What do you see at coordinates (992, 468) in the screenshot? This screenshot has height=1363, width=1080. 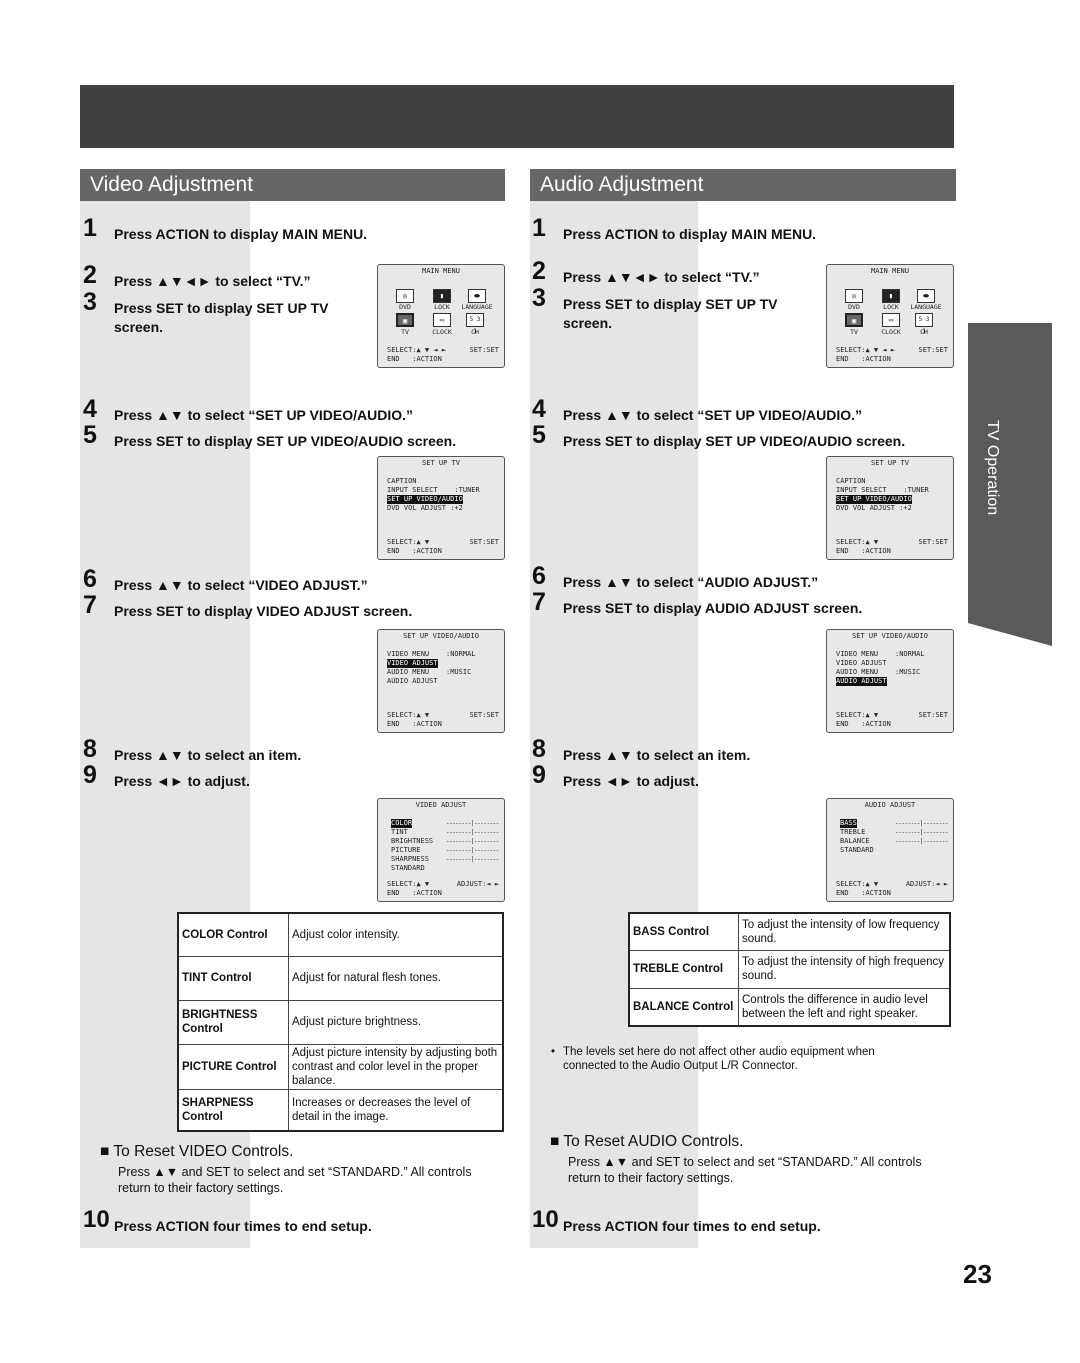 I see `side-tab-label: TV Operation` at bounding box center [992, 468].